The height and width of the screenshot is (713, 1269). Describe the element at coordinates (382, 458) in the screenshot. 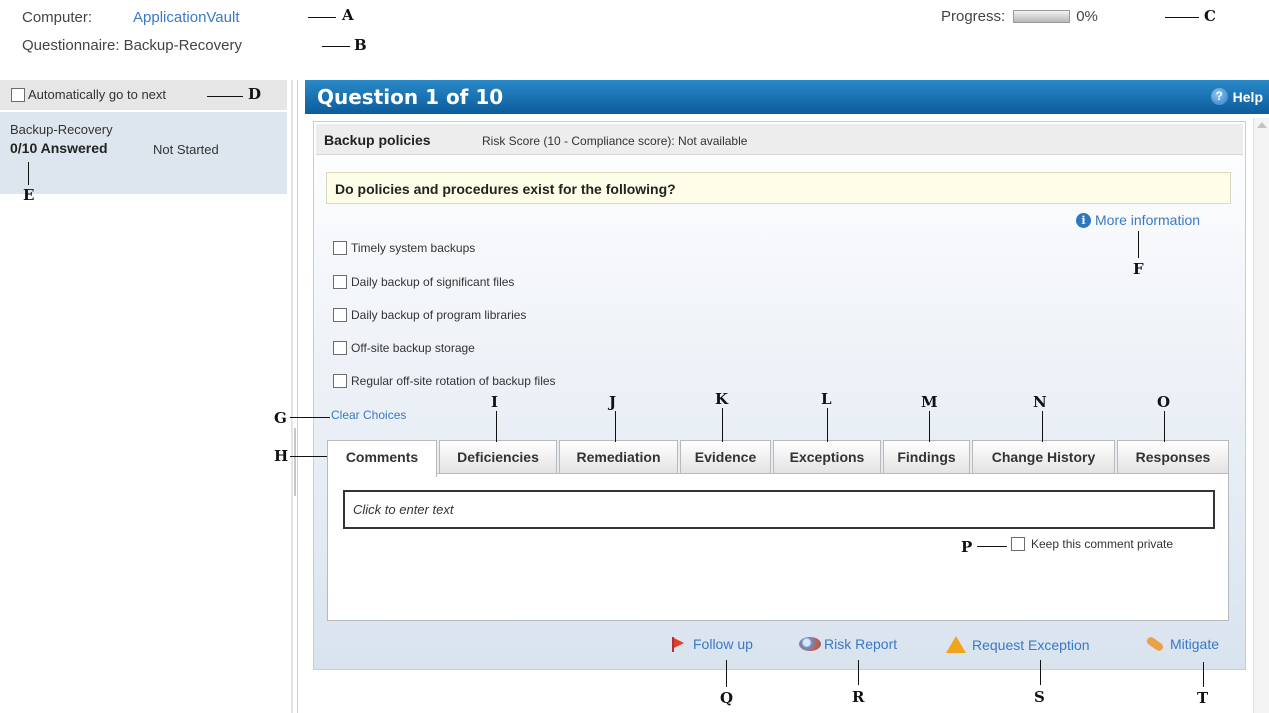

I see `tab-comments: Comments` at that location.